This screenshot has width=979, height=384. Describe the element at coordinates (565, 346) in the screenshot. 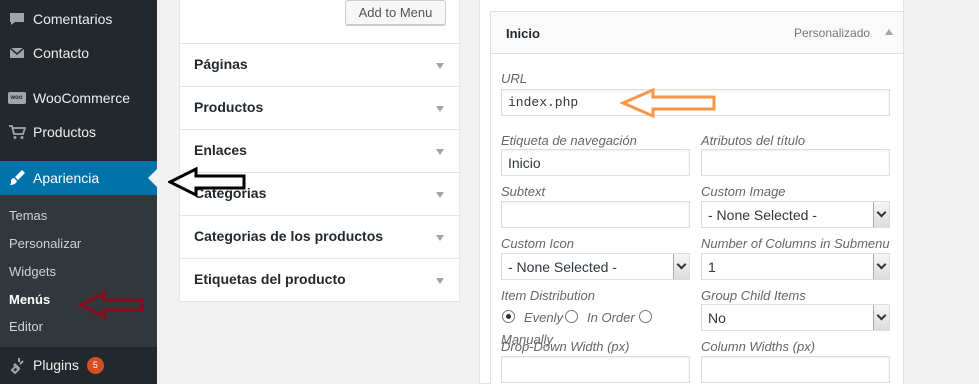

I see `dropdown-width-label: Drop-Down Width (px)` at that location.